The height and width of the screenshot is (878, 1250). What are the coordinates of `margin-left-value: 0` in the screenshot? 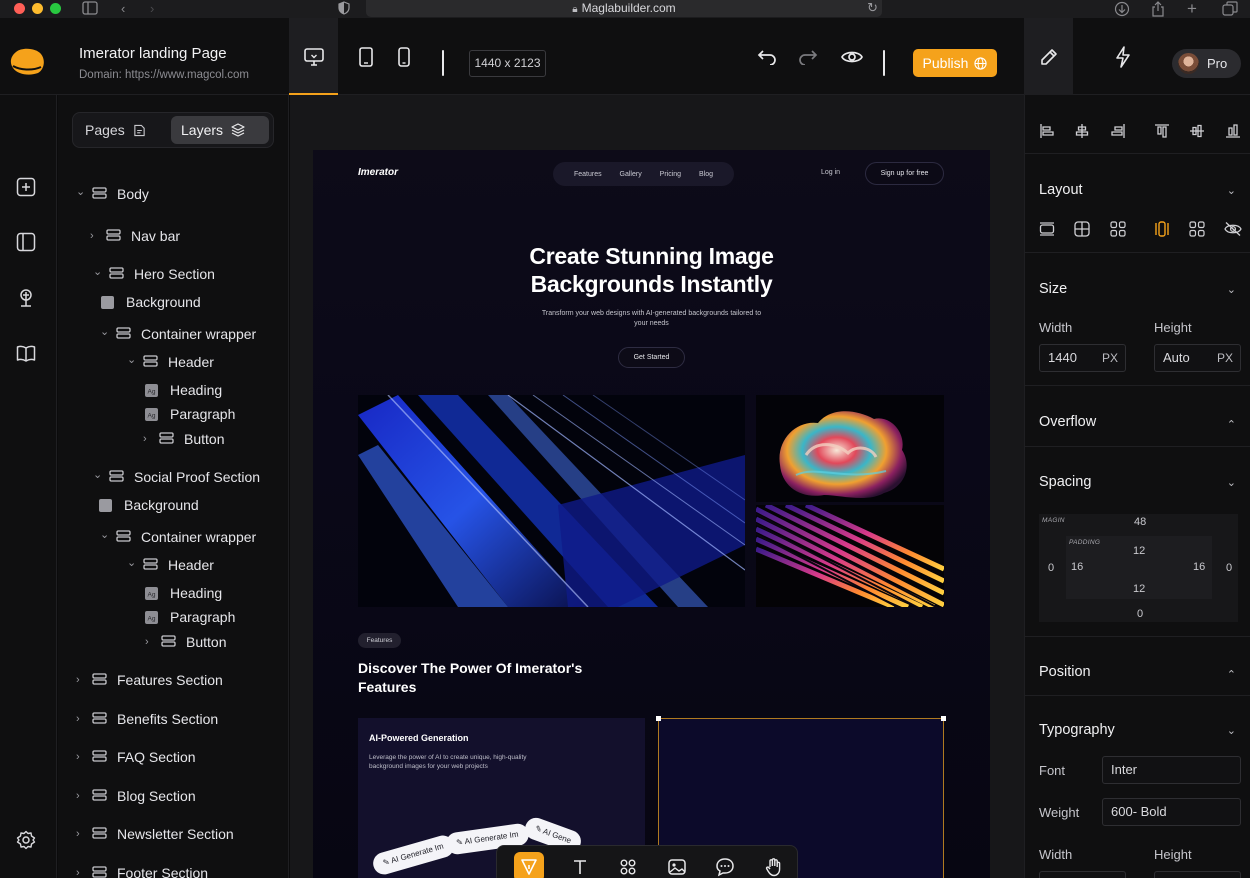 It's located at (1051, 568).